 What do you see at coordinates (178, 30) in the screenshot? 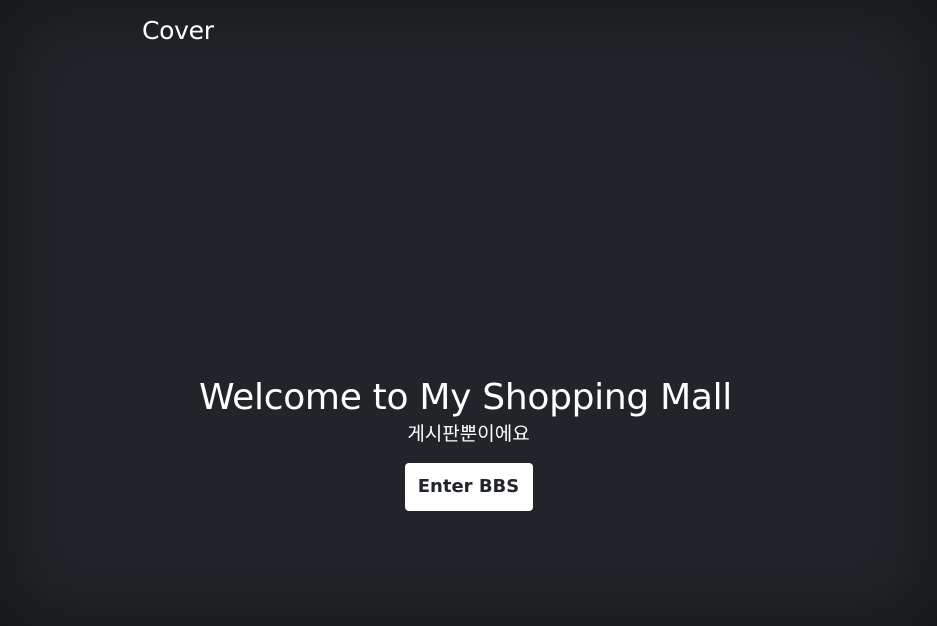
I see `brand-title: Cover` at bounding box center [178, 30].